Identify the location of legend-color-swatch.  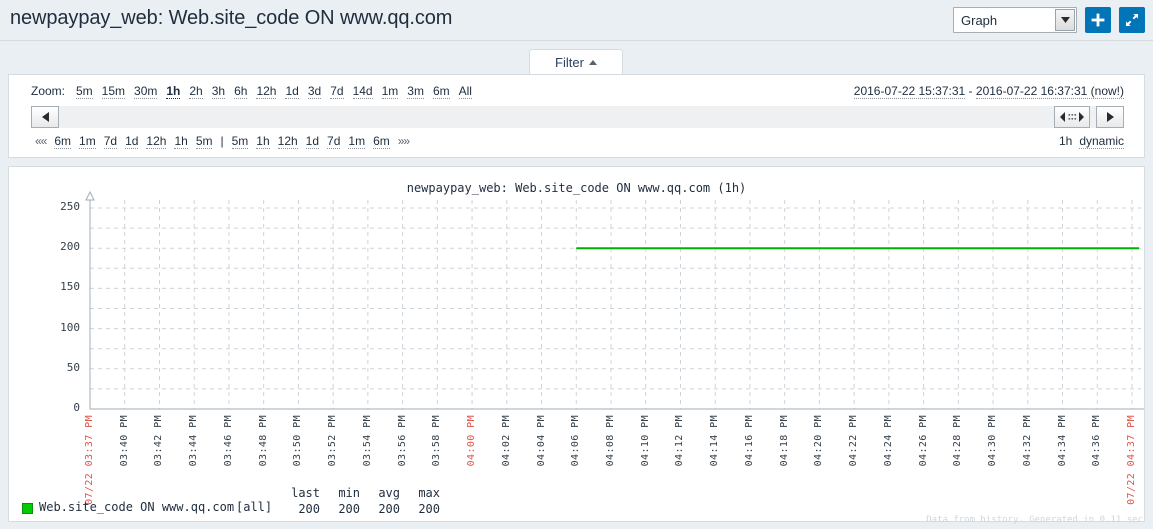
(27, 508).